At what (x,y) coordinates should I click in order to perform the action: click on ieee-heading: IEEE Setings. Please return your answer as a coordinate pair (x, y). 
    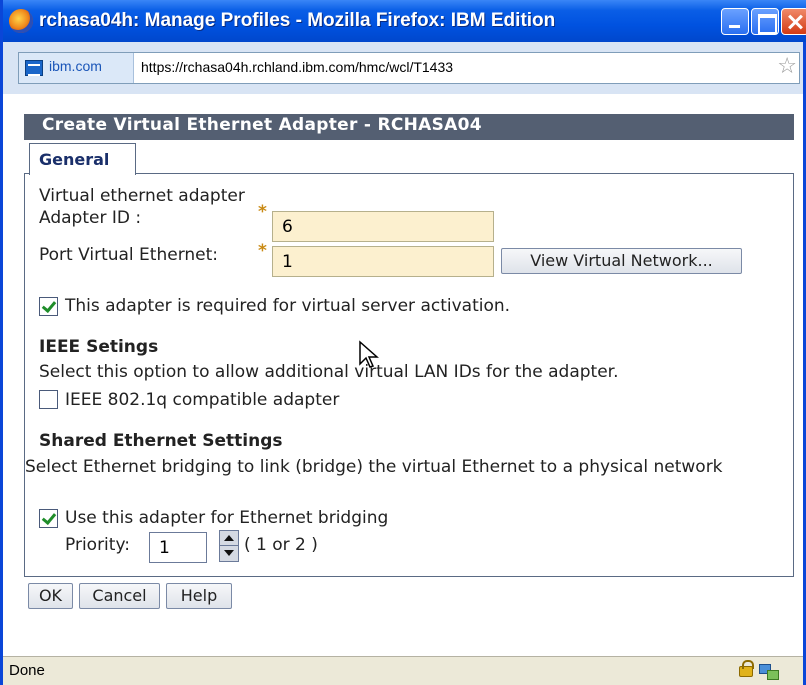
    Looking at the image, I should click on (99, 347).